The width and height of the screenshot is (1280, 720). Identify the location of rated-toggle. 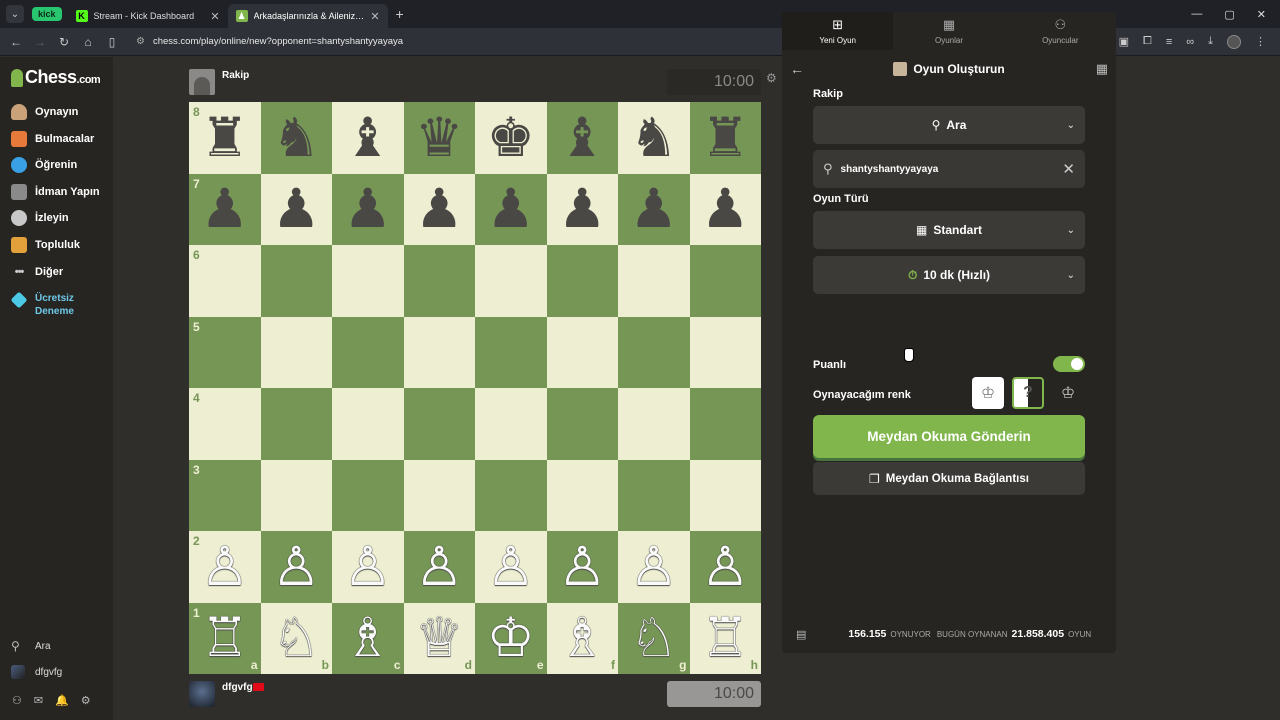
(1069, 364).